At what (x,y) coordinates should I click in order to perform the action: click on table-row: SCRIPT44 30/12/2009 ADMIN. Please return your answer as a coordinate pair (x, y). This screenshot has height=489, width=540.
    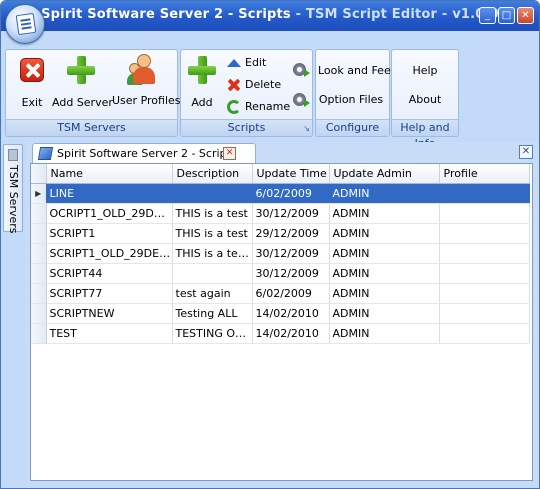
    Looking at the image, I should click on (280, 273).